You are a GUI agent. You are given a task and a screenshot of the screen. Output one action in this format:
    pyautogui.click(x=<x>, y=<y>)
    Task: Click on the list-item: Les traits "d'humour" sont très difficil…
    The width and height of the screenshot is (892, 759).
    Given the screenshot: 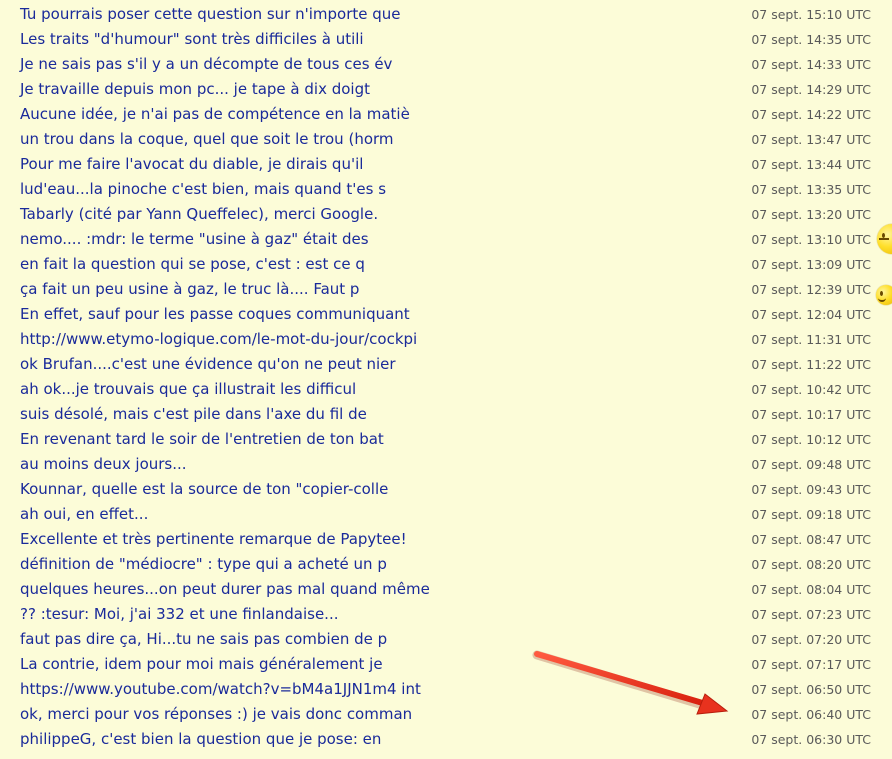 What is the action you would take?
    pyautogui.click(x=446, y=39)
    